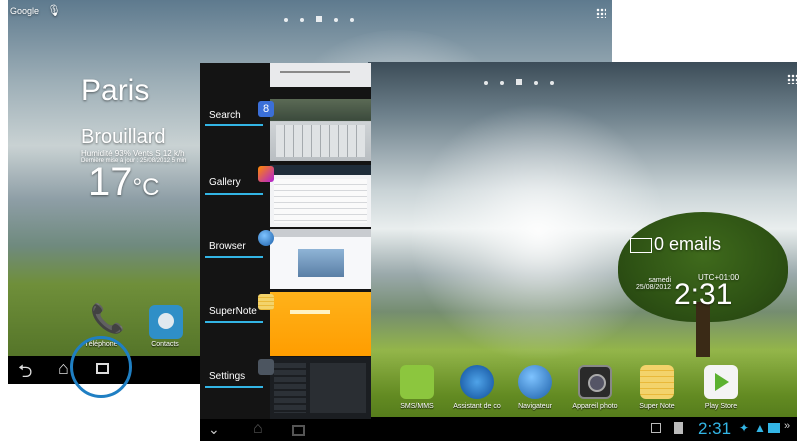 Image resolution: width=797 pixels, height=441 pixels. I want to click on wifi-icon: ✦, so click(744, 428).